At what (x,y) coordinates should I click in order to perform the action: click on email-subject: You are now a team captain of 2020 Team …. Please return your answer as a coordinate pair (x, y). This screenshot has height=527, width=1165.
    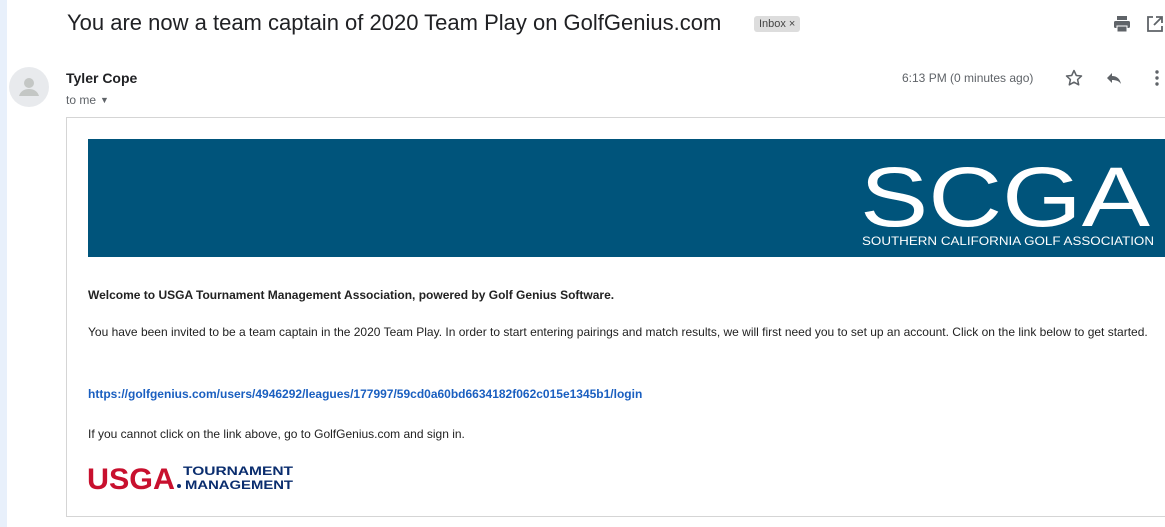
    Looking at the image, I should click on (394, 22).